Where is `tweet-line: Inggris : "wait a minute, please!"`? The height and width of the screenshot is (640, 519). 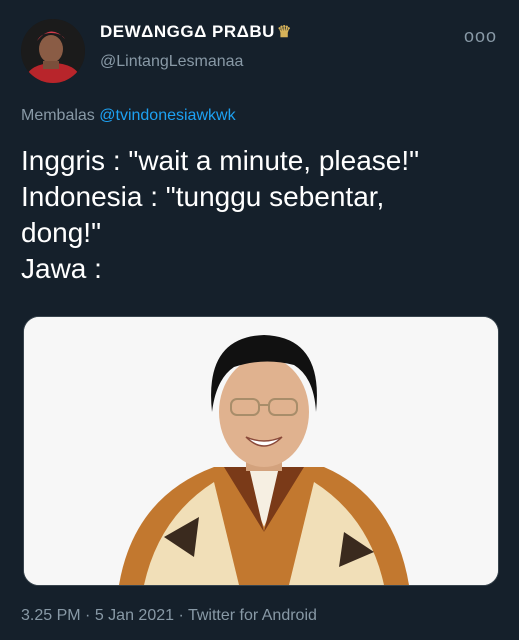
tweet-line: Inggris : "wait a minute, please!" is located at coordinates (220, 160).